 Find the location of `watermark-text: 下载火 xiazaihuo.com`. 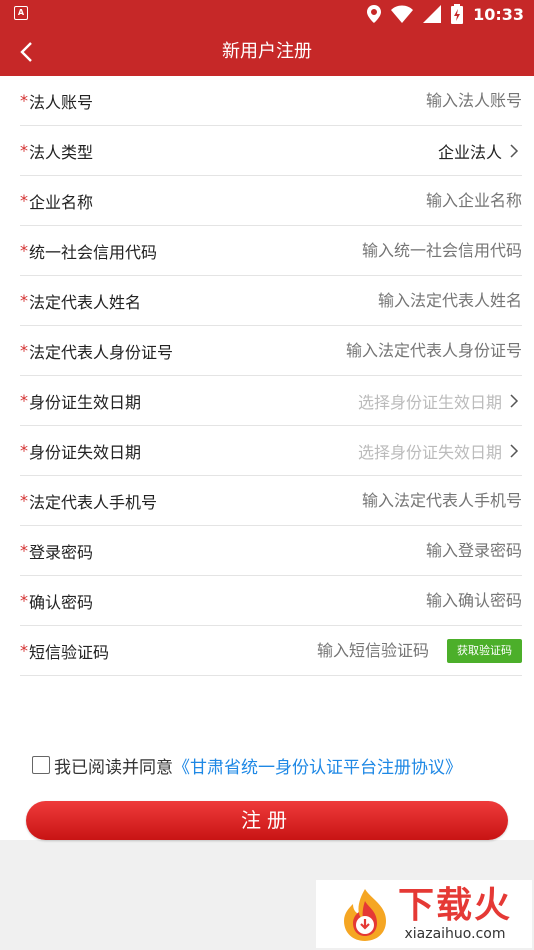

watermark-text: 下载火 xiazaihuo.com is located at coordinates (454, 914).